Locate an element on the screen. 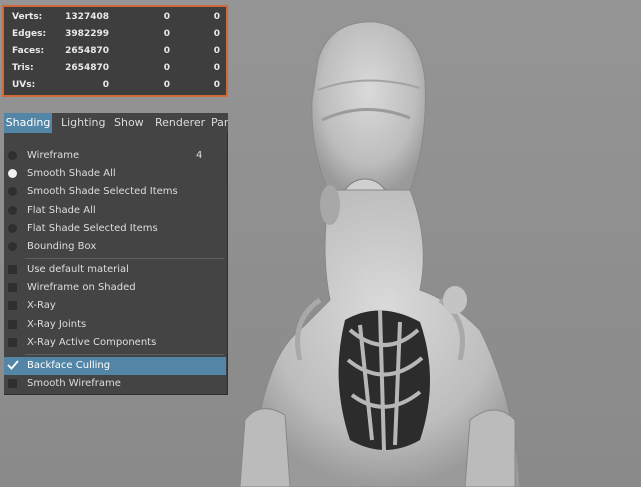 The image size is (641, 487). hud-row-uvs: UVs: 0 0 0 is located at coordinates (115, 85).